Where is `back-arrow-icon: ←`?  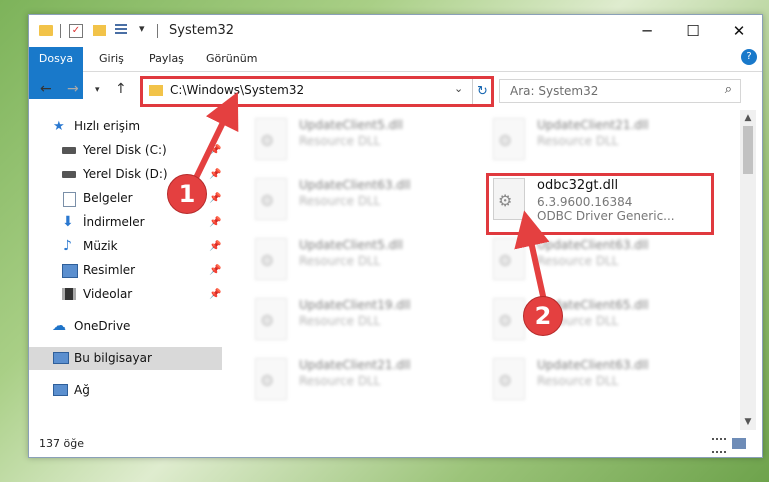 back-arrow-icon: ← is located at coordinates (46, 89).